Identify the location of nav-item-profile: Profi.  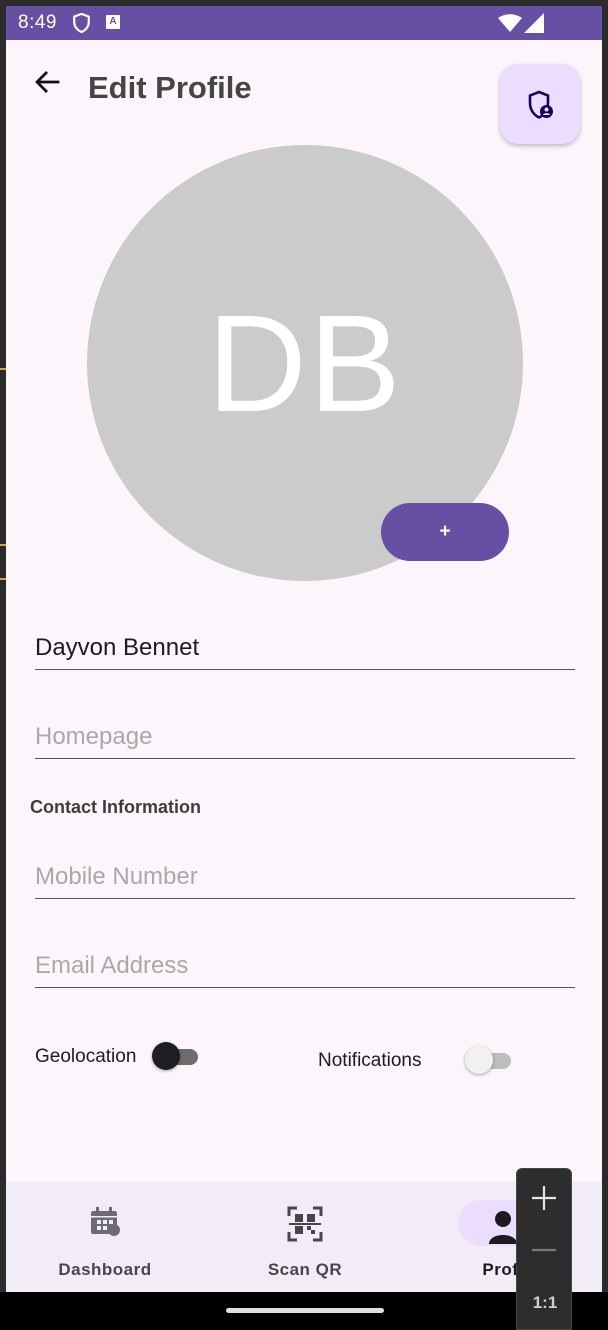
(503, 1240).